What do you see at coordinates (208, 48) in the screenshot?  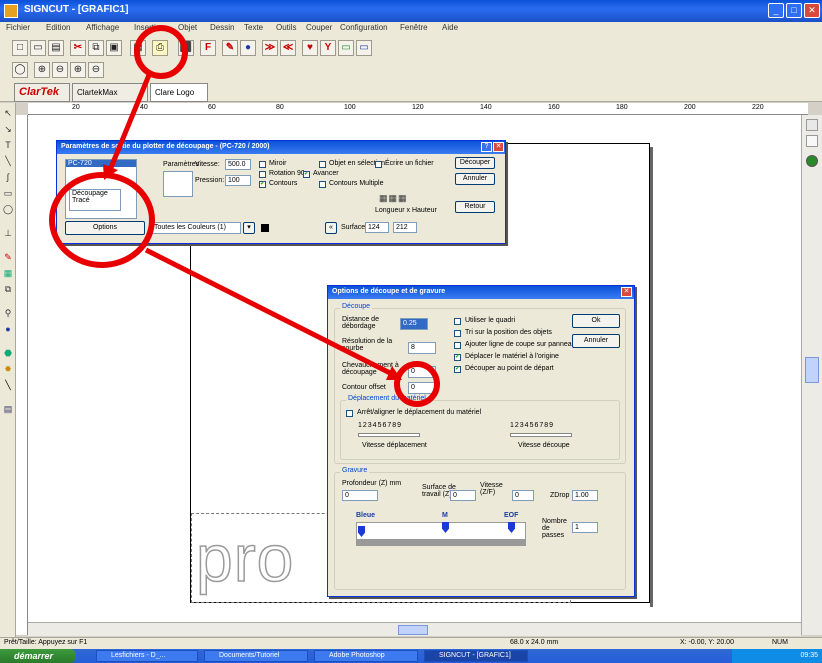 I see `font-icon: F` at bounding box center [208, 48].